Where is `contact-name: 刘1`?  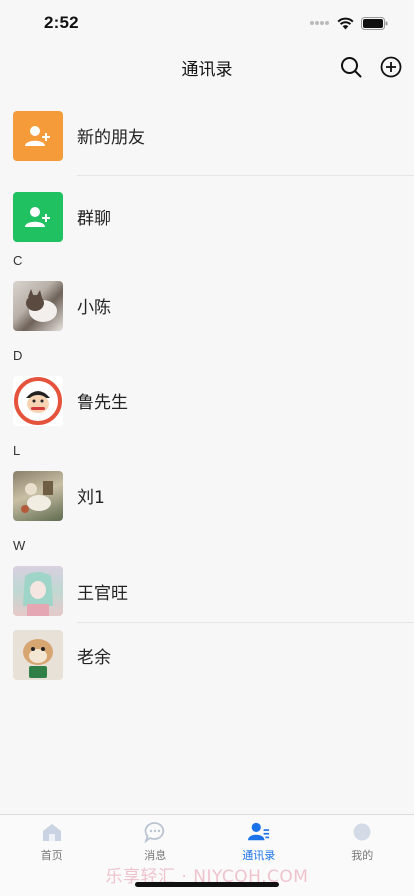 contact-name: 刘1 is located at coordinates (91, 498).